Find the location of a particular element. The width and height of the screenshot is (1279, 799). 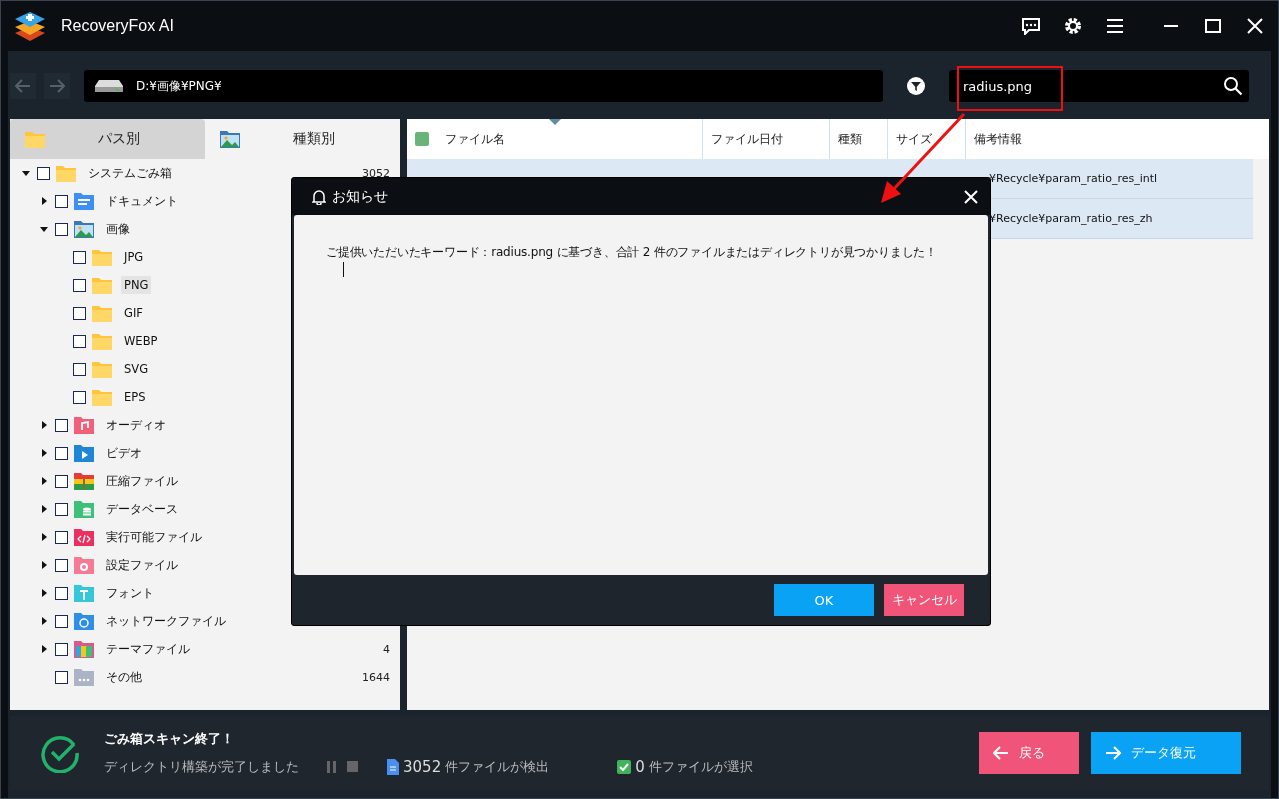

tree-item-label: PNG is located at coordinates (136, 285).